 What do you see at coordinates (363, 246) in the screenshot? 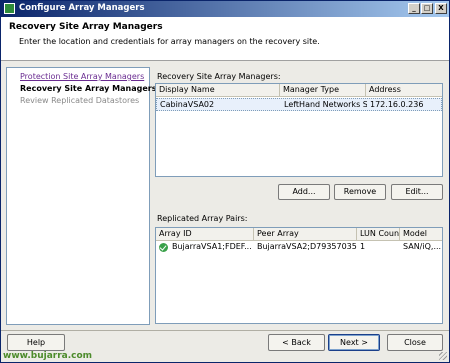
I see `pair-lun-count: 1` at bounding box center [363, 246].